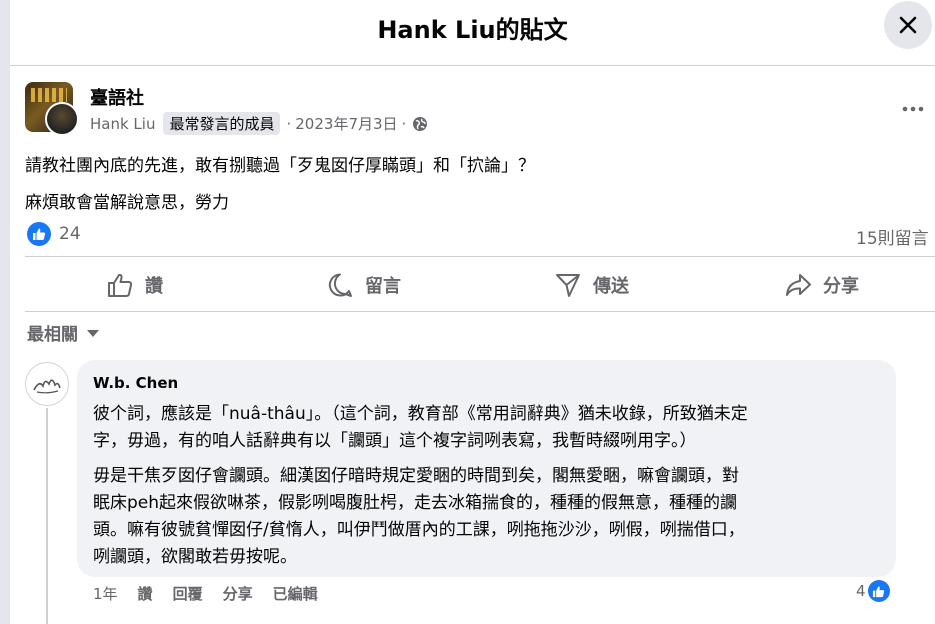 The height and width of the screenshot is (624, 935). What do you see at coordinates (861, 591) in the screenshot?
I see `comment-like-count: 4` at bounding box center [861, 591].